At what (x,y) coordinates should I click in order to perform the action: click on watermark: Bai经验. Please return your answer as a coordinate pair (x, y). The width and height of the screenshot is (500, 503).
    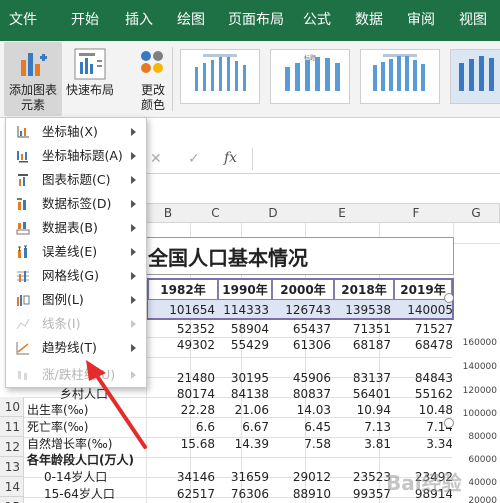
    Looking at the image, I should click on (424, 483).